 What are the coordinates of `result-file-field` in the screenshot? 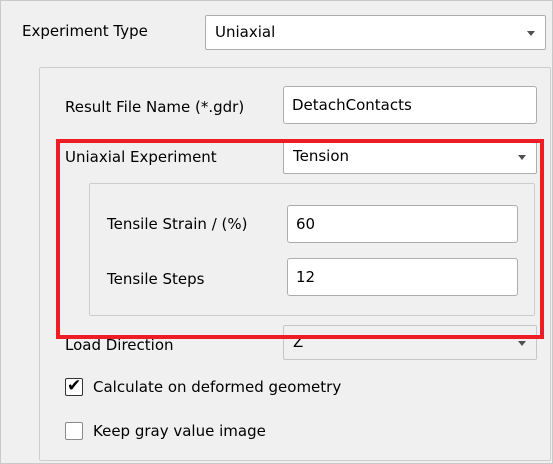 It's located at (410, 105).